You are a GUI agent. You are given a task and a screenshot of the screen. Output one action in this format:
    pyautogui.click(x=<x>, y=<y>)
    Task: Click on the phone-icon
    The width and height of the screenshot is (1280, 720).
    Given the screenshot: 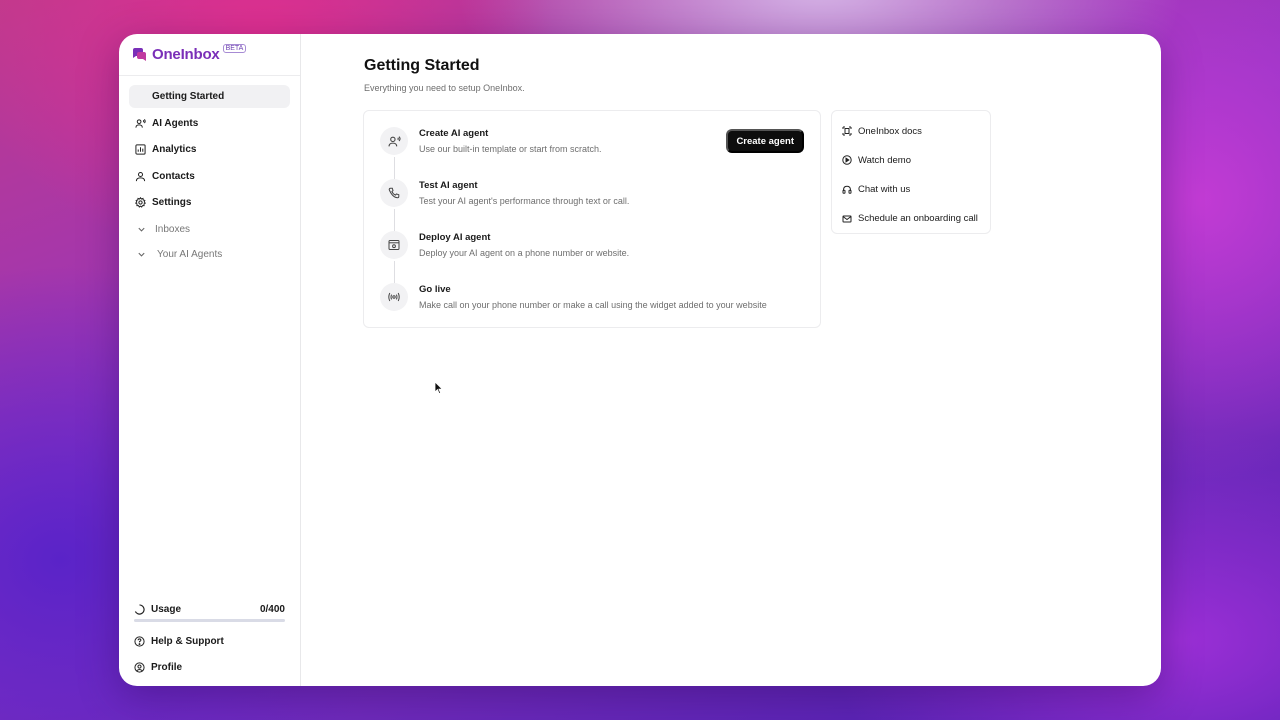 What is the action you would take?
    pyautogui.click(x=394, y=193)
    